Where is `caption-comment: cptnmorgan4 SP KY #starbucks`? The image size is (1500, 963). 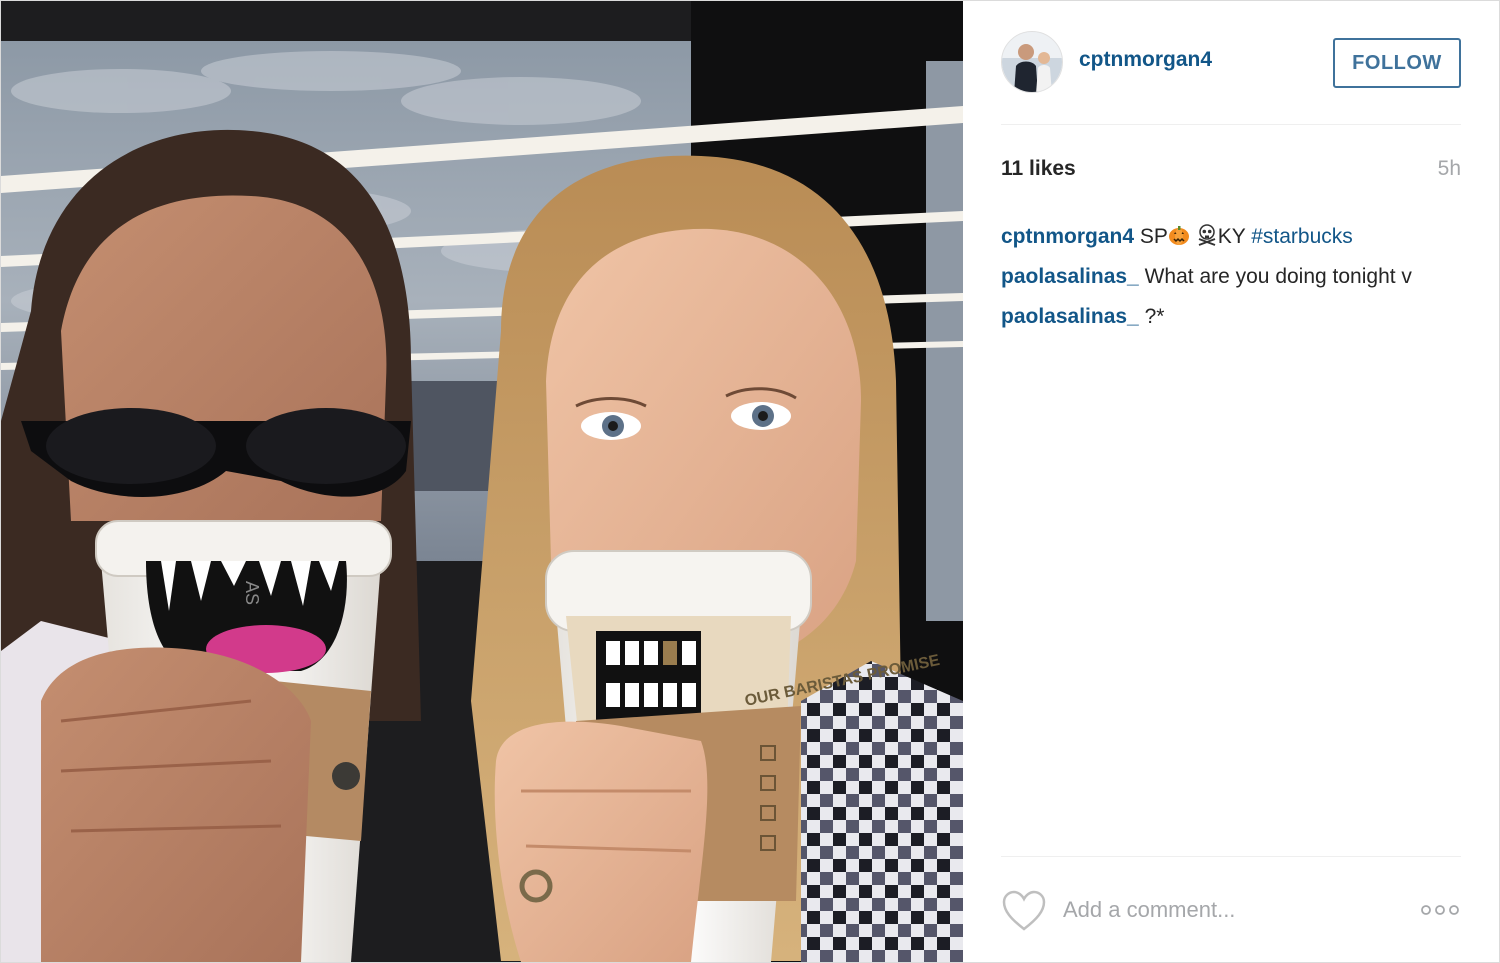 caption-comment: cptnmorgan4 SP KY #starbucks is located at coordinates (1244, 237).